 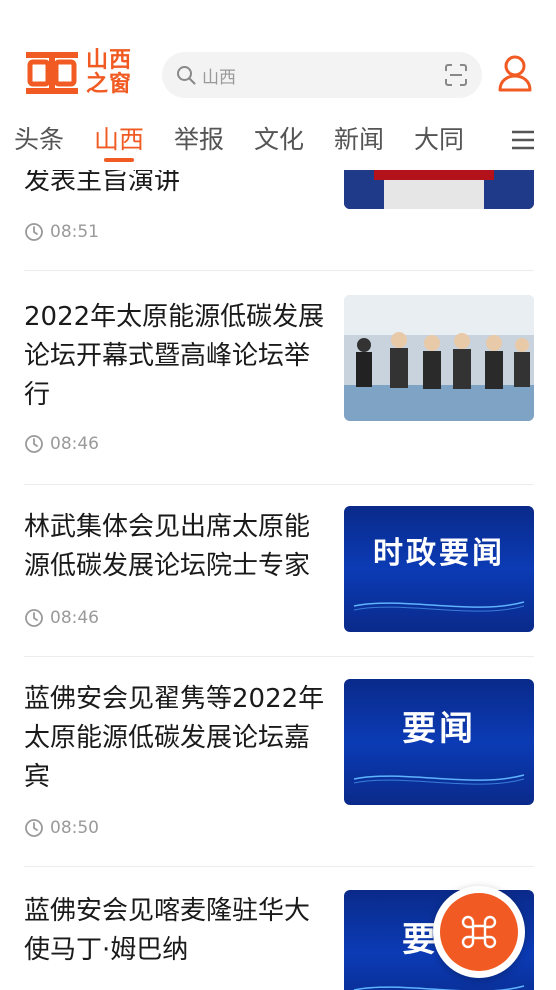 I want to click on floating-action-button, so click(x=479, y=932).